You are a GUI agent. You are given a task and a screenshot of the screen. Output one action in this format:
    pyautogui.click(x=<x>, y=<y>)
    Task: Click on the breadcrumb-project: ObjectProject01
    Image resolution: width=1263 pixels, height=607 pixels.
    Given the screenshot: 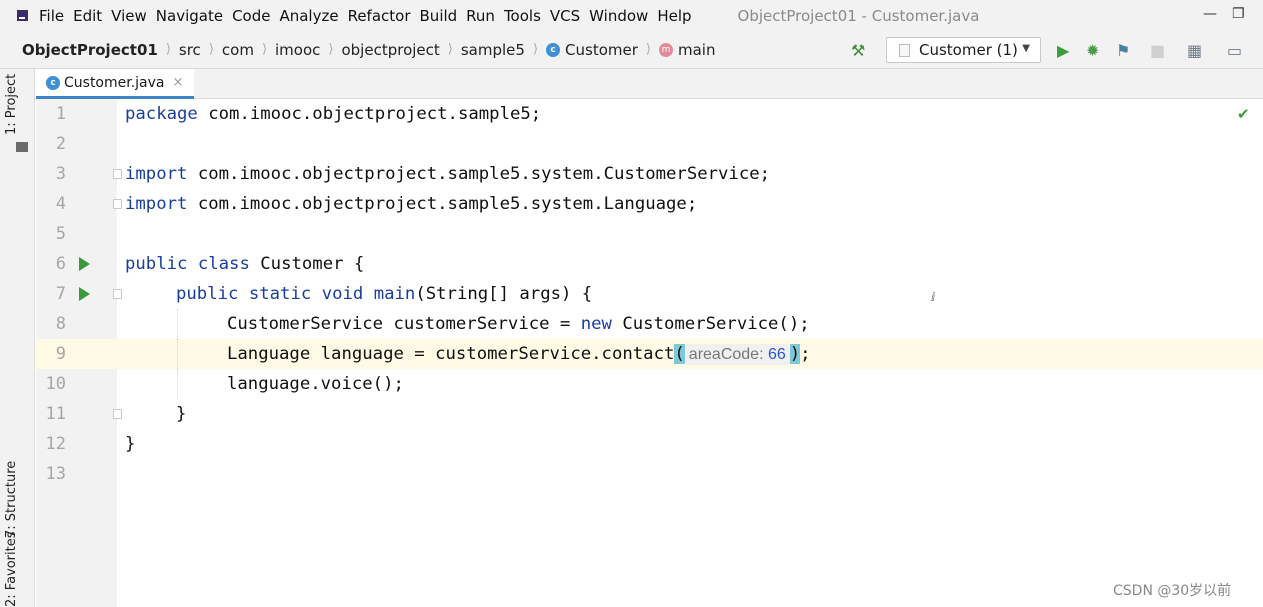 What is the action you would take?
    pyautogui.click(x=90, y=50)
    